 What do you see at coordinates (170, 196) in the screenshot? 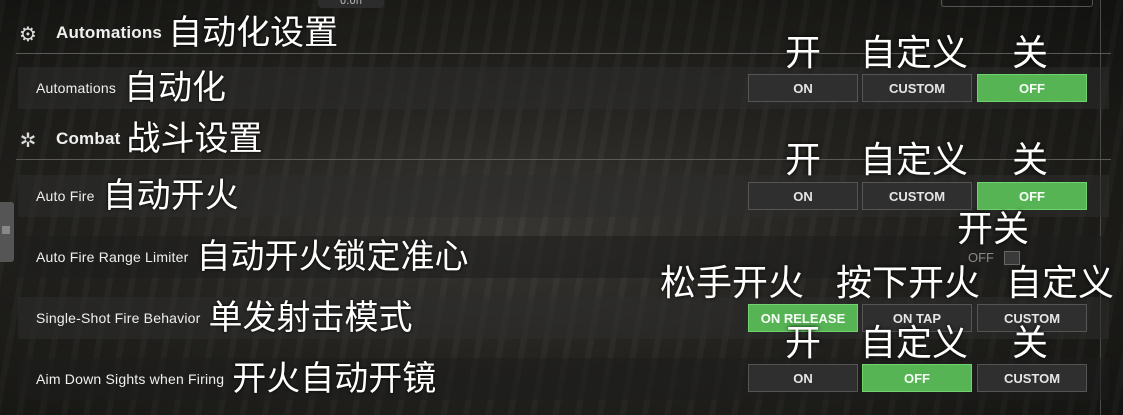
I see `setting-annotation: 自动开火` at bounding box center [170, 196].